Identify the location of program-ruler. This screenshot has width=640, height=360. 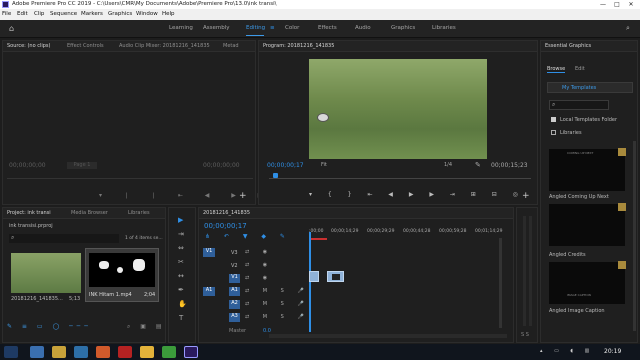
(400, 176).